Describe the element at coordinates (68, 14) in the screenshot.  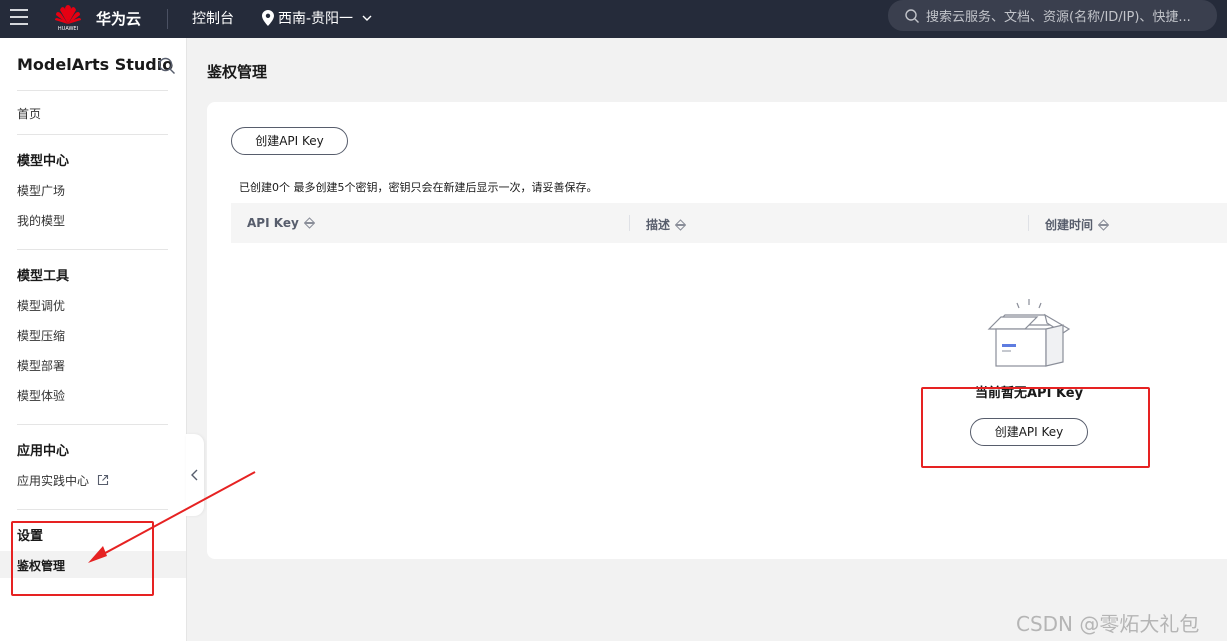
I see `huawei-flower-icon` at that location.